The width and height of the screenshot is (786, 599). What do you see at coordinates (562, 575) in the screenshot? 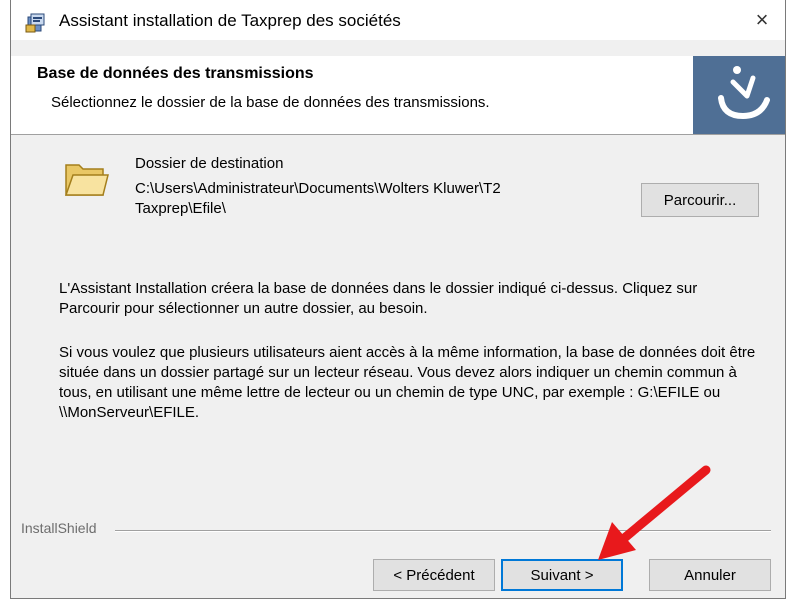
I see `next-button: Suivant >` at bounding box center [562, 575].